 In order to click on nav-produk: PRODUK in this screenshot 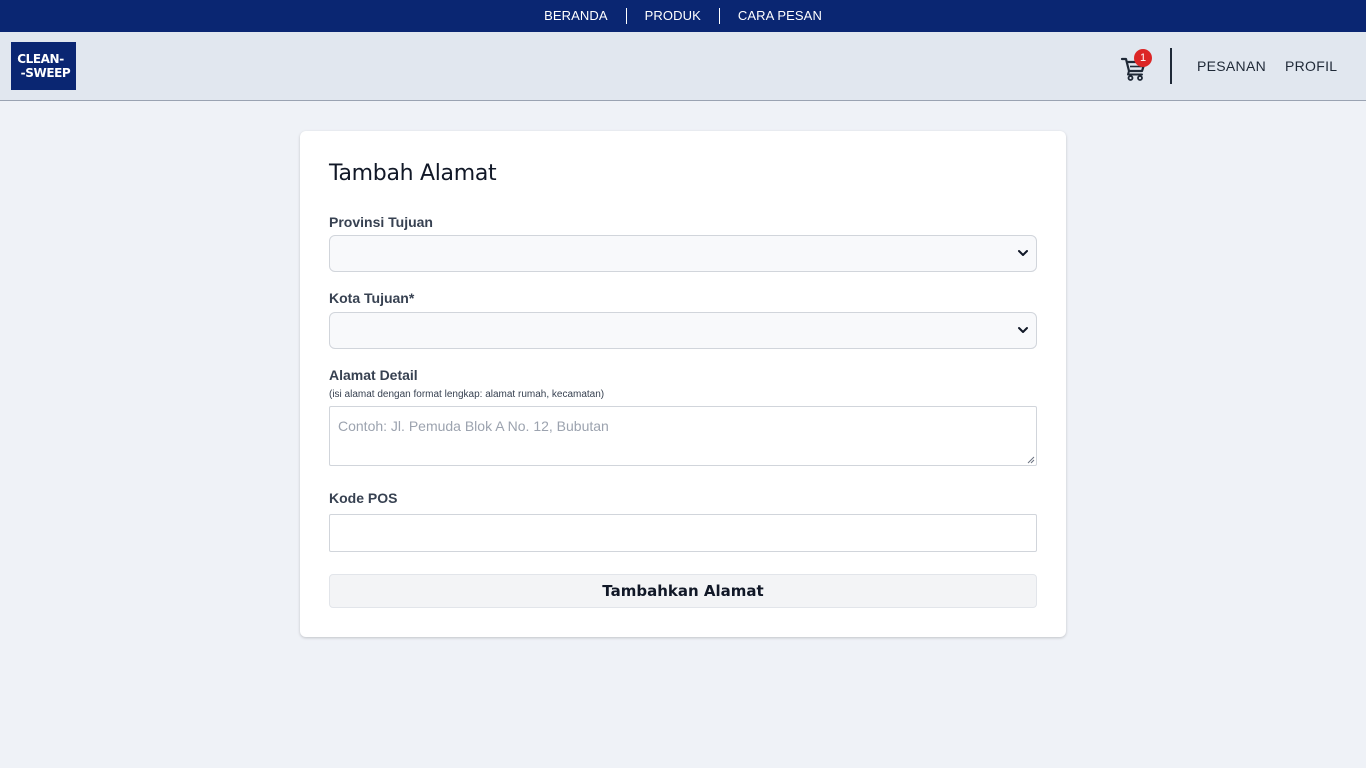, I will do `click(673, 16)`.